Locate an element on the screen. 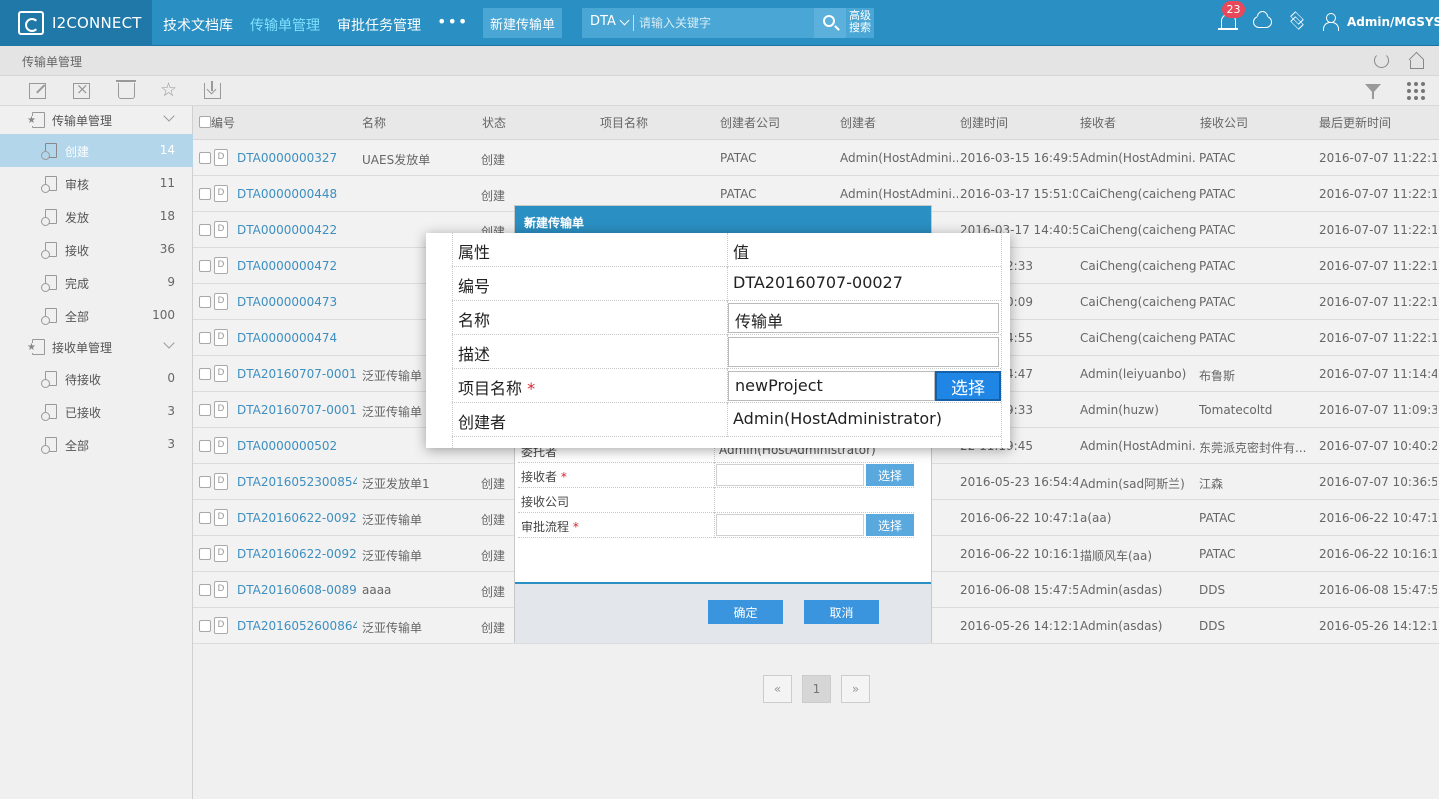 This screenshot has width=1439, height=799. name-input: 传输单 is located at coordinates (863, 318).